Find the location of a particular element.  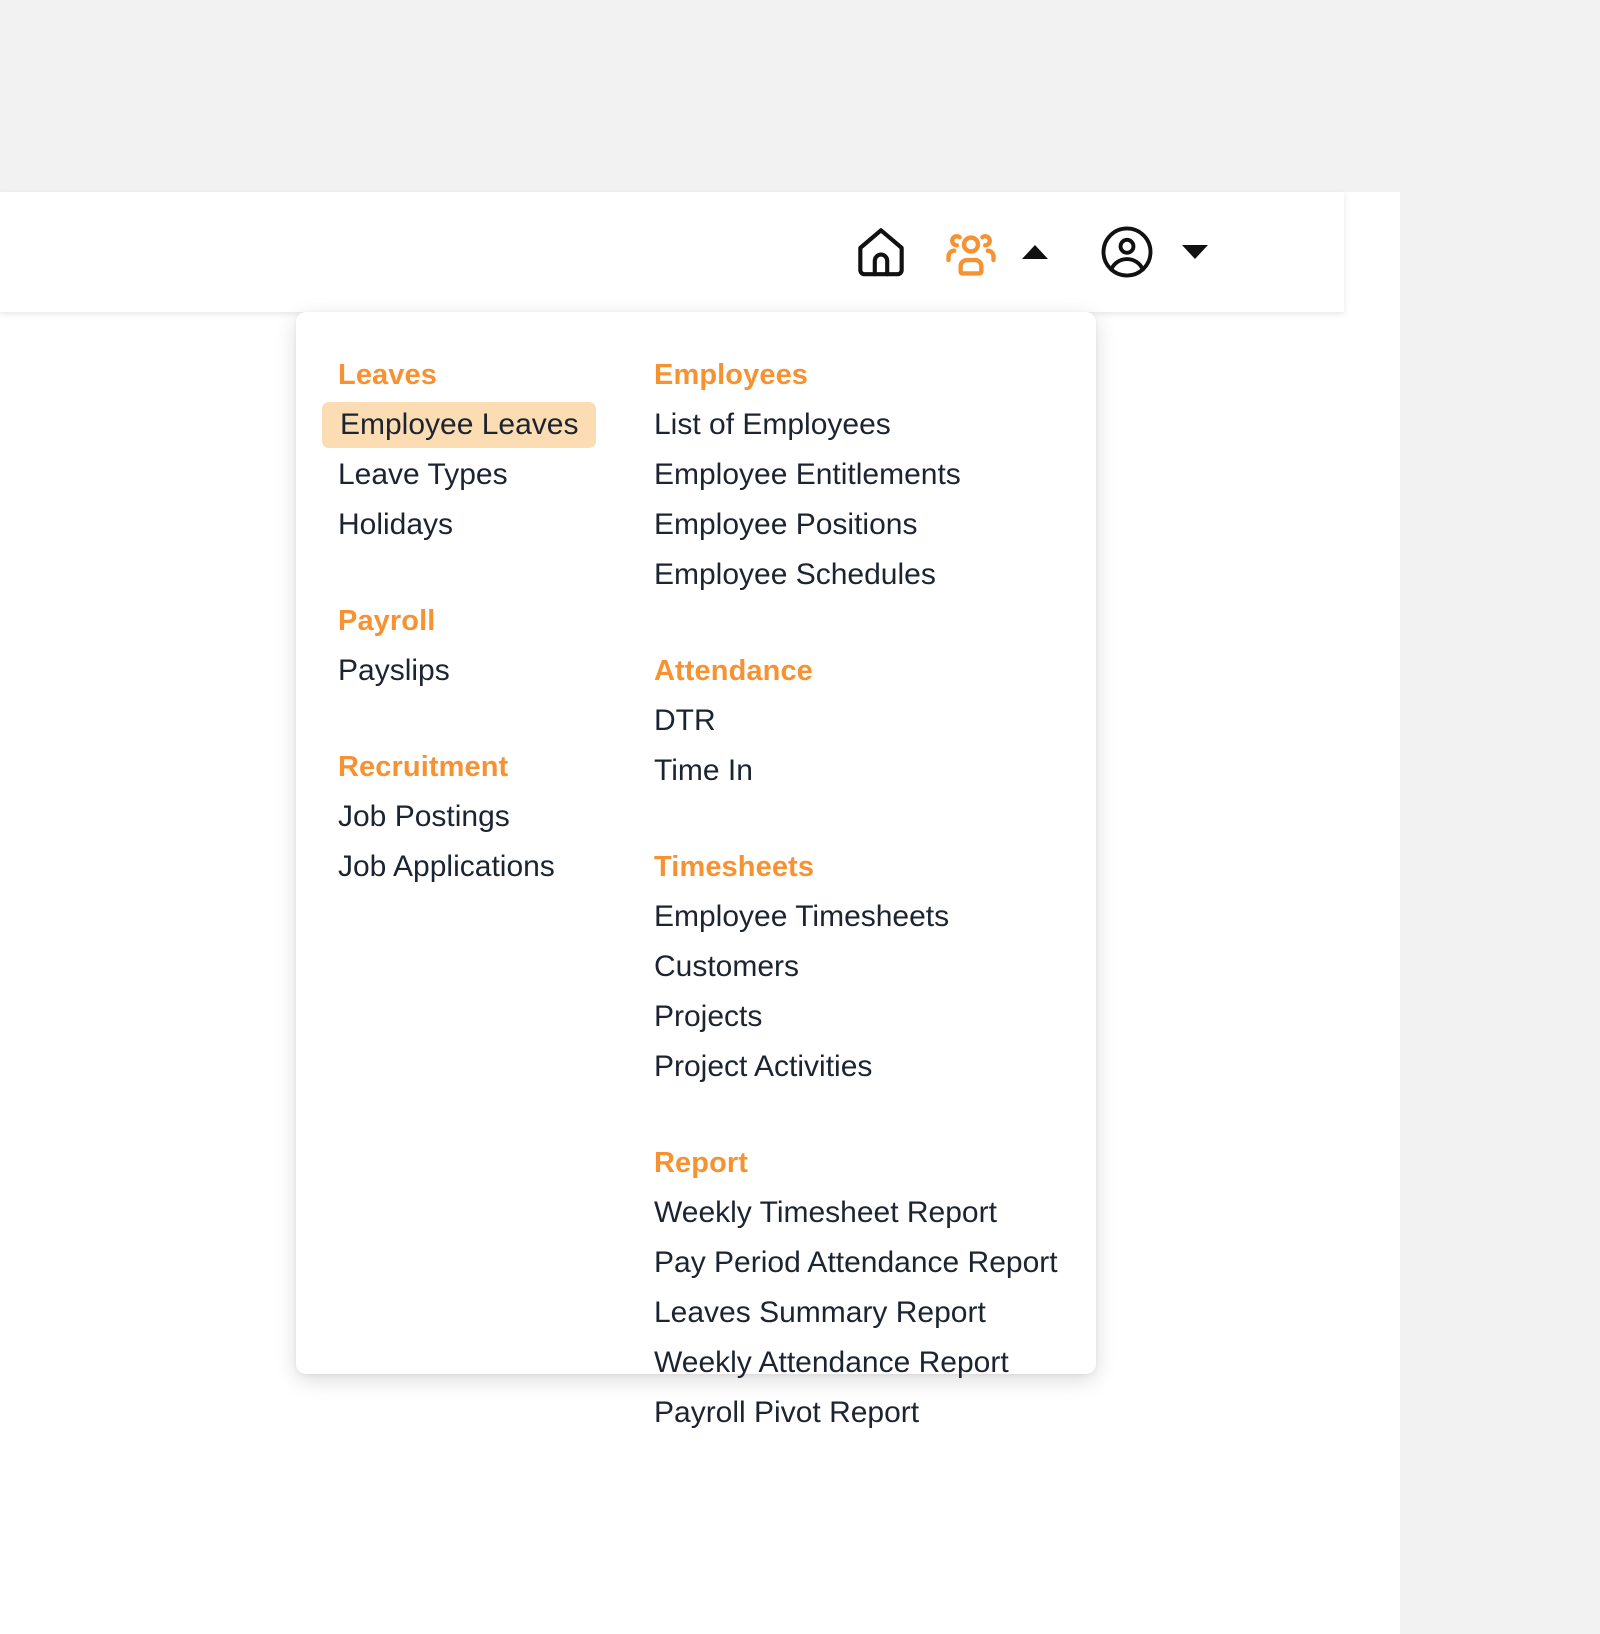

menu-item-row: Weekly Attendance Report is located at coordinates (875, 1363).